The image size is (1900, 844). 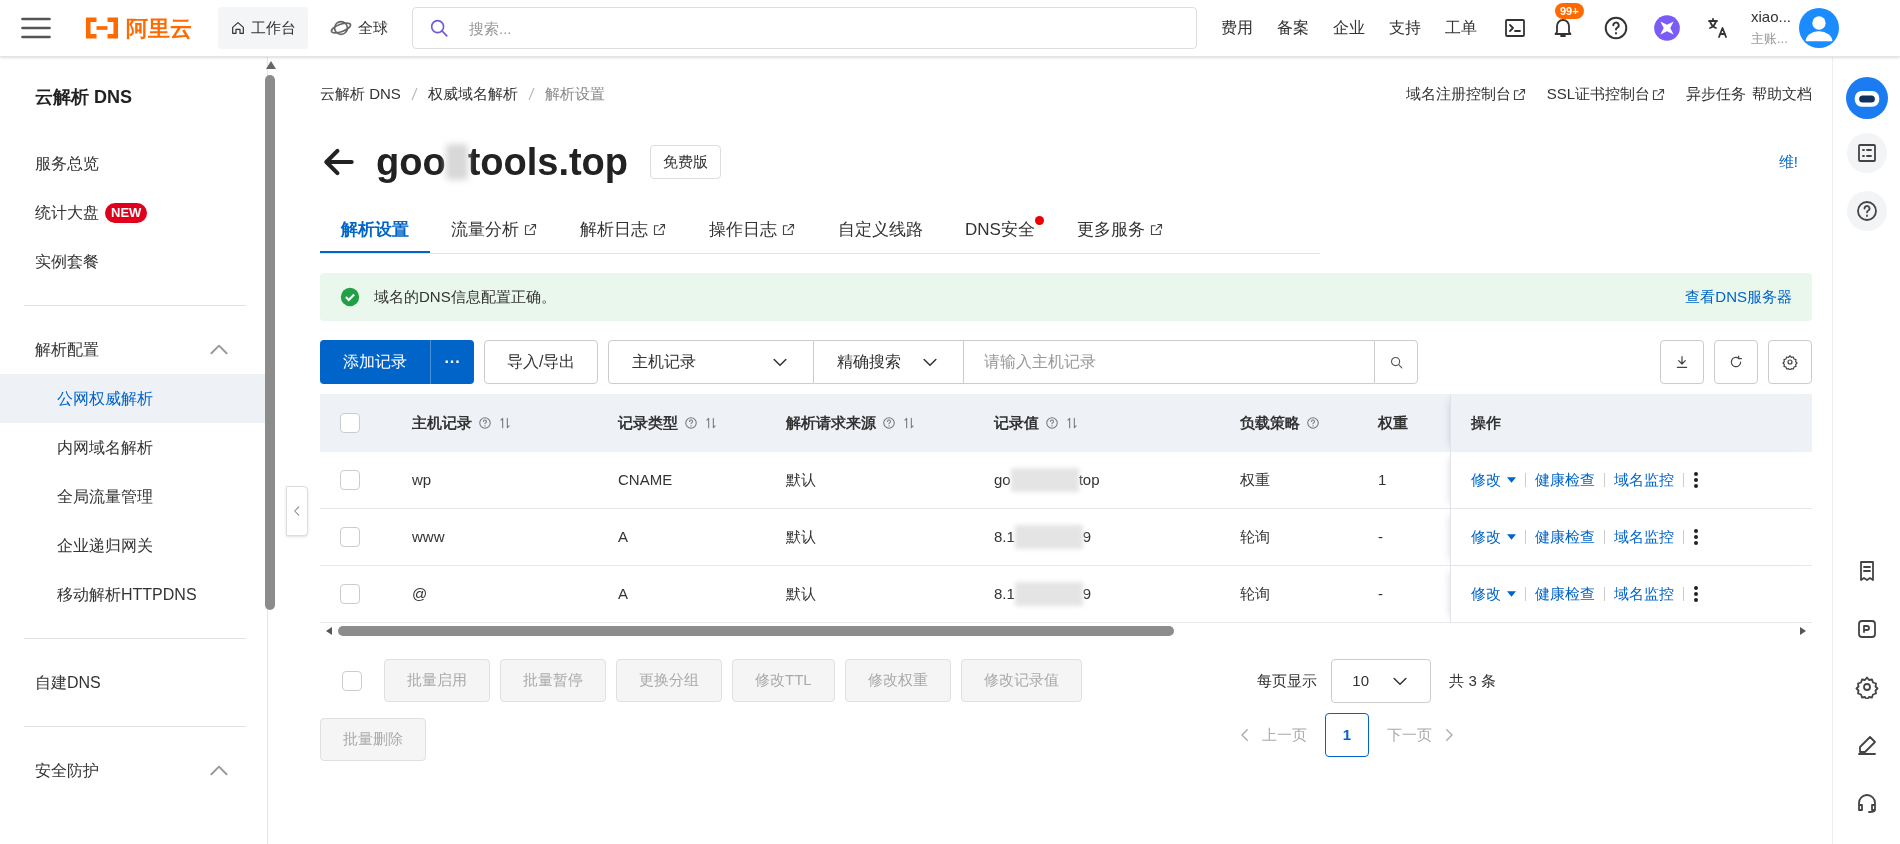 What do you see at coordinates (711, 423) in the screenshot?
I see `sort-icon` at bounding box center [711, 423].